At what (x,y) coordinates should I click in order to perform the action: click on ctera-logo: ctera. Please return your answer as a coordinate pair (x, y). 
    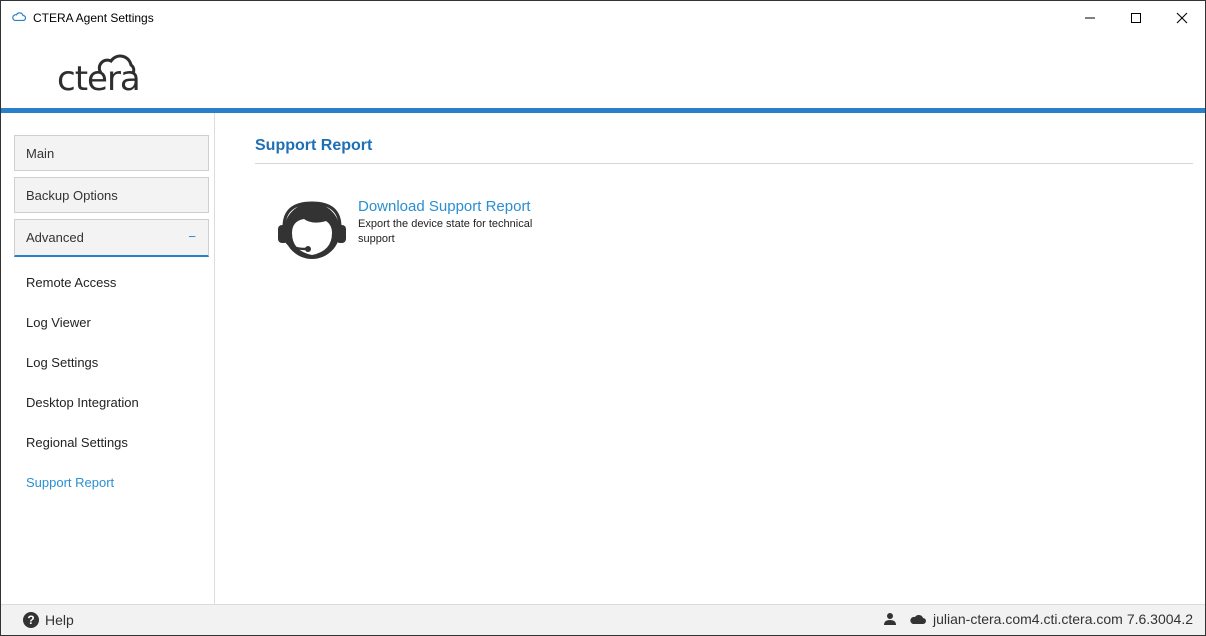
    Looking at the image, I should click on (107, 75).